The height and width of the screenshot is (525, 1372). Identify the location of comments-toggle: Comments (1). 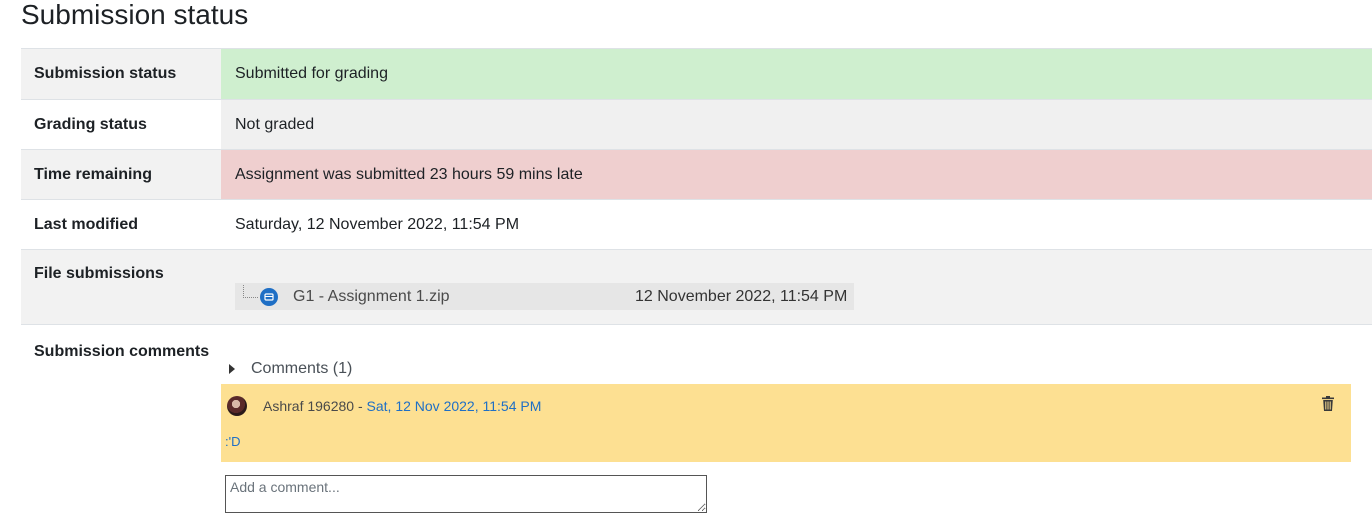
(800, 369).